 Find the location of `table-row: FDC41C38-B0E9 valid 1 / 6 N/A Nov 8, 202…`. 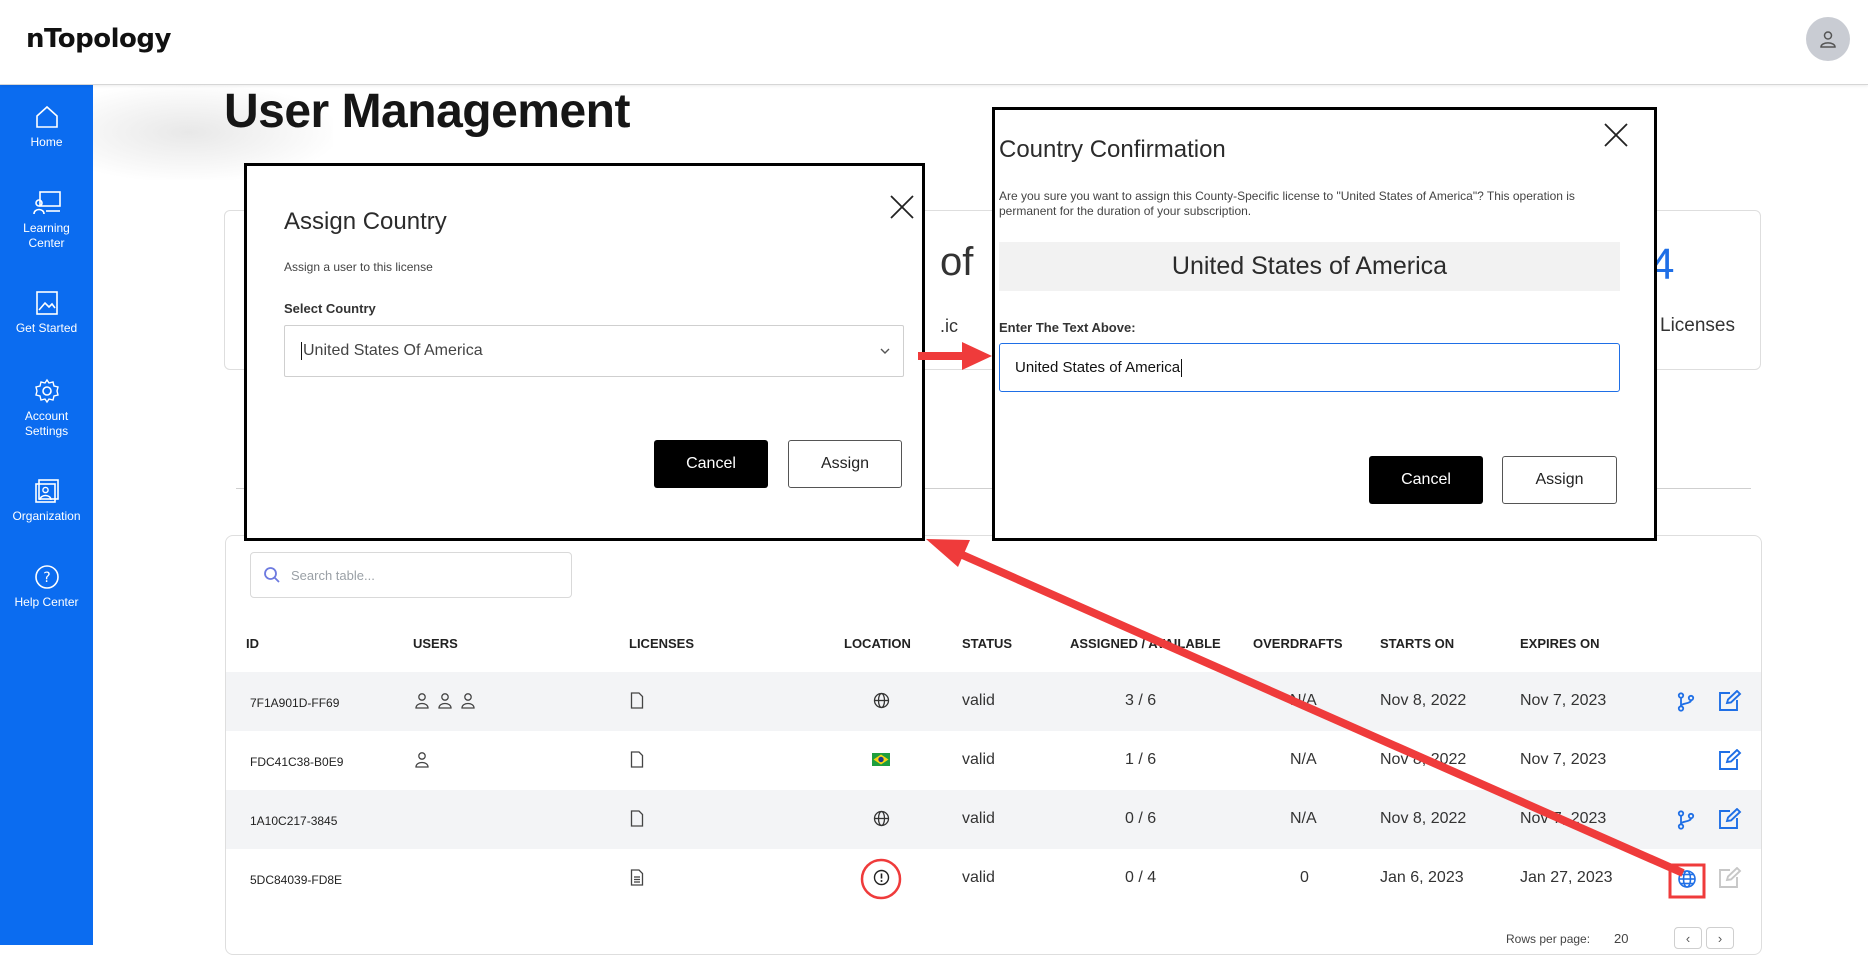

table-row: FDC41C38-B0E9 valid 1 / 6 N/A Nov 8, 202… is located at coordinates (993, 760).